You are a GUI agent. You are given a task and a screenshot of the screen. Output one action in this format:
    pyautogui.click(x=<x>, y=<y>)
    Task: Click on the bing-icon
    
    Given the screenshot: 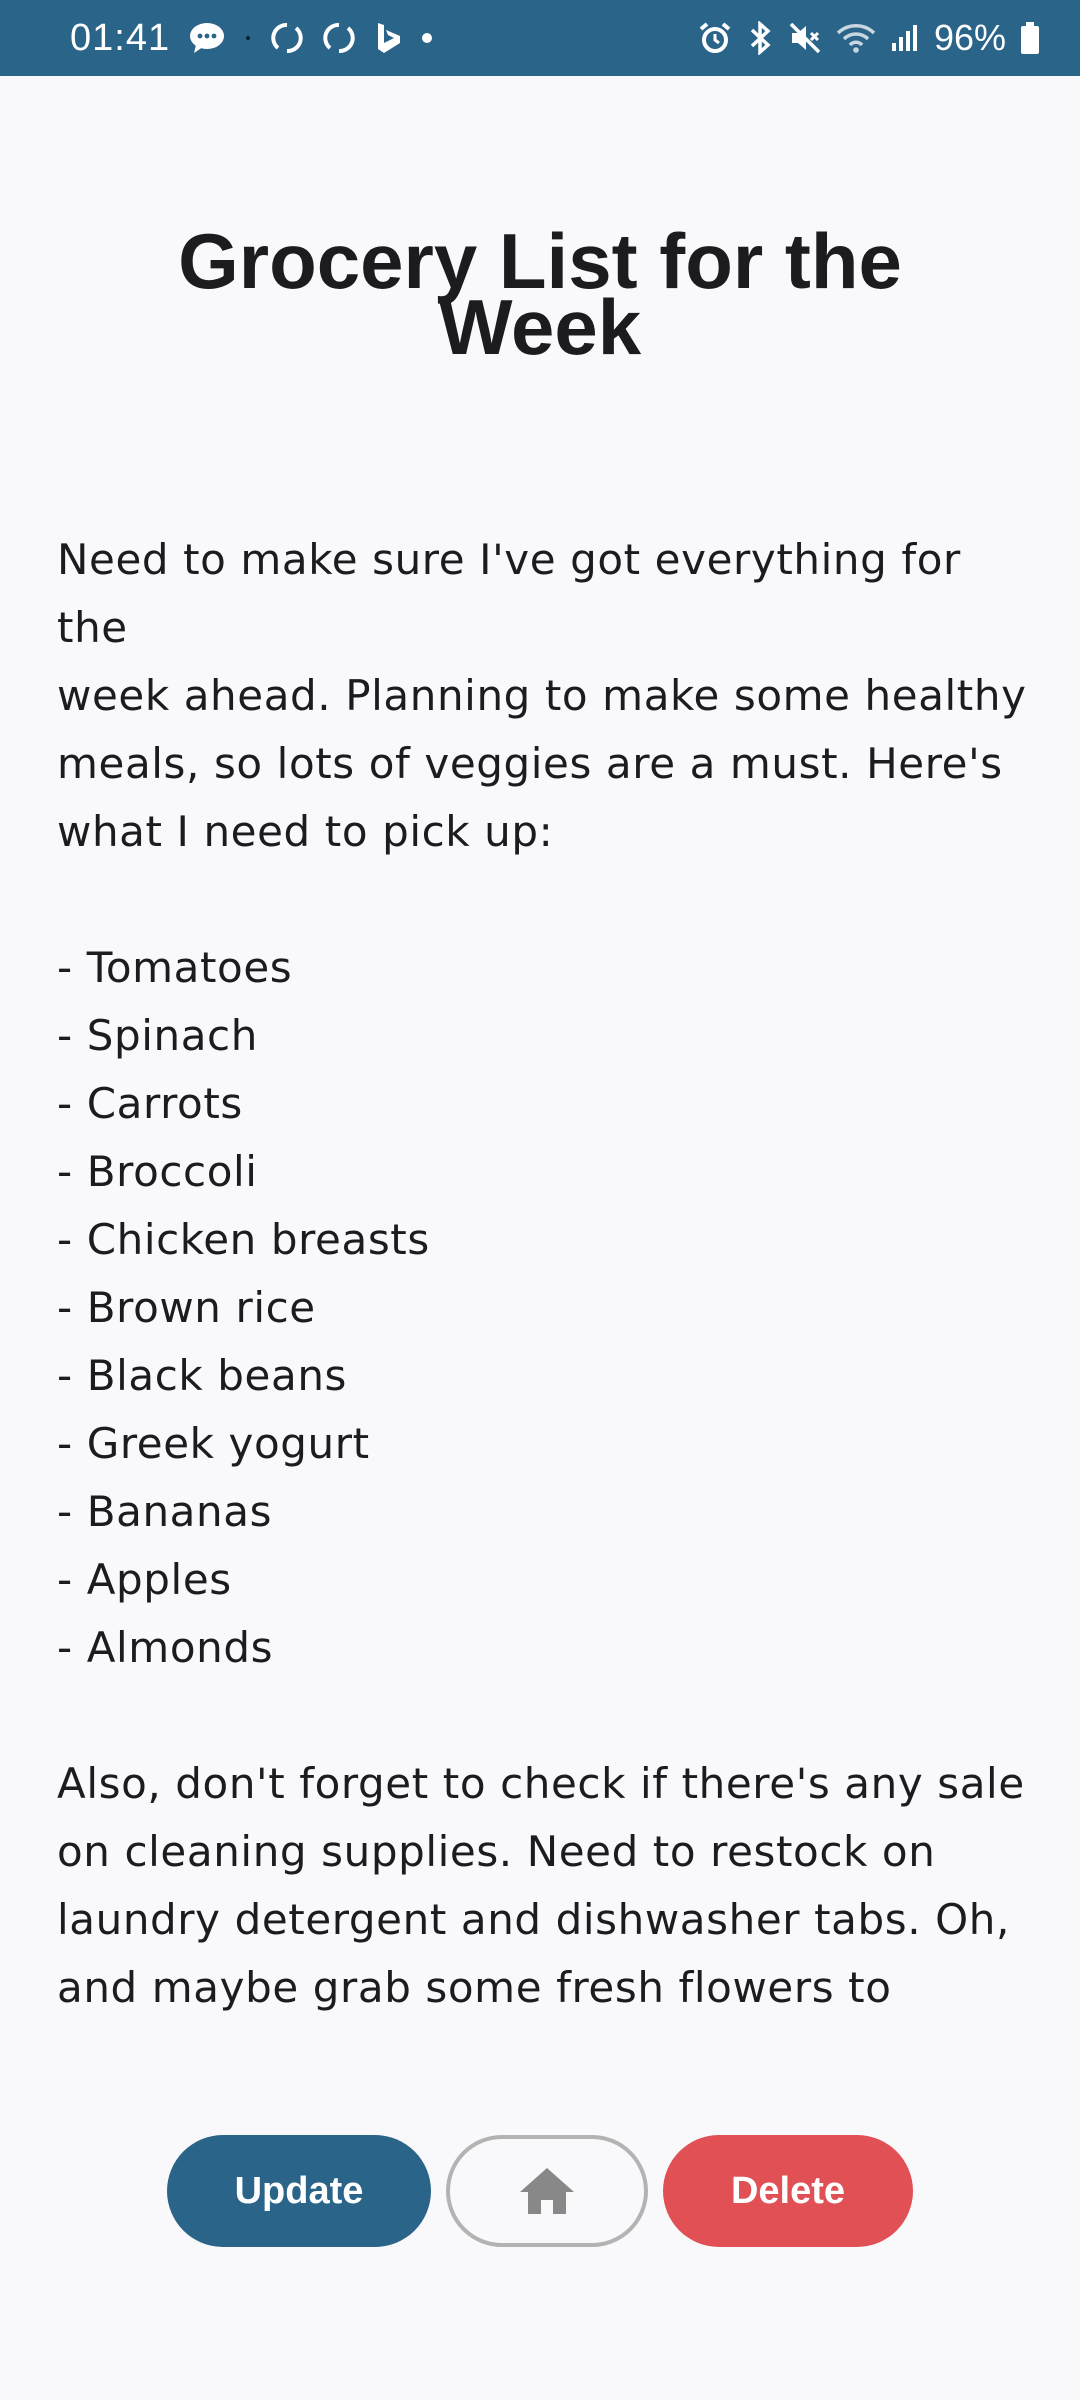 What is the action you would take?
    pyautogui.click(x=388, y=38)
    